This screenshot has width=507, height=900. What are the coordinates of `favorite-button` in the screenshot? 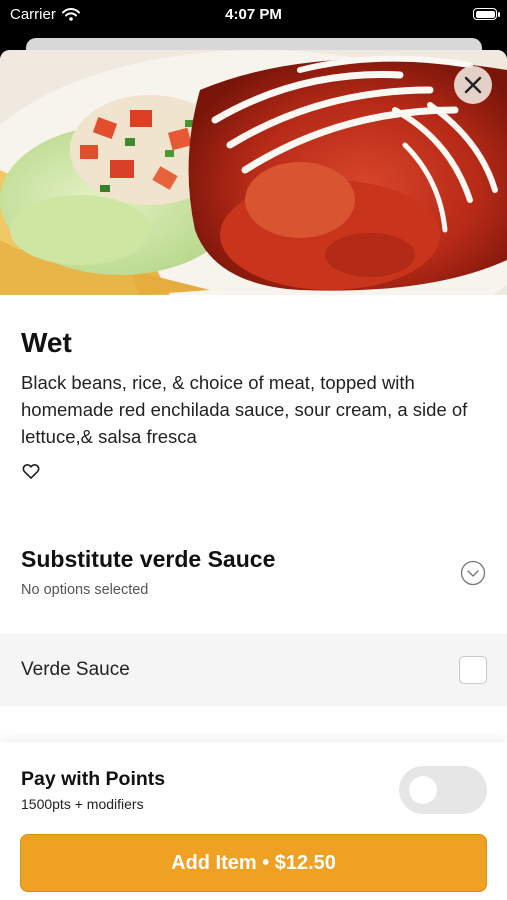 It's located at (31, 471).